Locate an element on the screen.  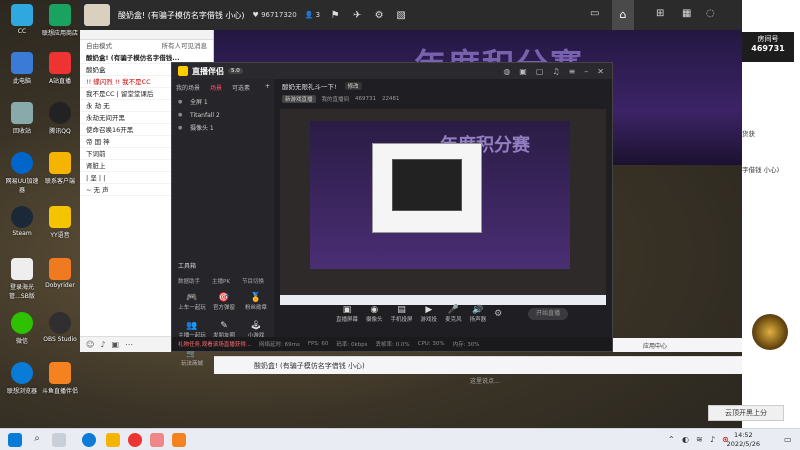
notification-icon: ▭ is located at coordinates (788, 439).